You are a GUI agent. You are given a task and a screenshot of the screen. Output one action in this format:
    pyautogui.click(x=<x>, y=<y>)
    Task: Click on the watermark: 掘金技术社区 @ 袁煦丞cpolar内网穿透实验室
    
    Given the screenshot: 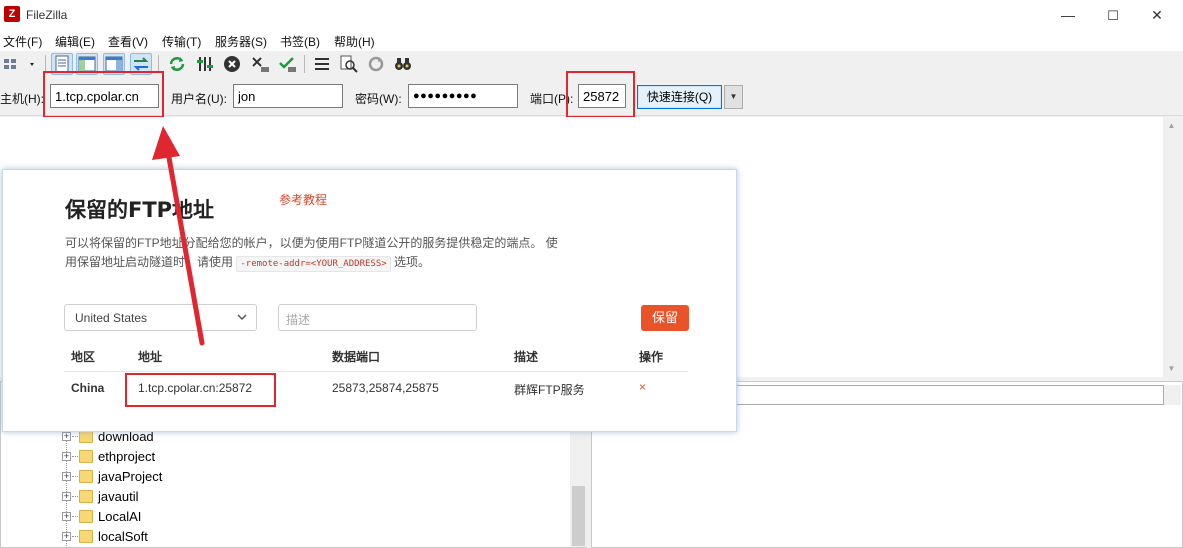 What is the action you would take?
    pyautogui.click(x=953, y=521)
    